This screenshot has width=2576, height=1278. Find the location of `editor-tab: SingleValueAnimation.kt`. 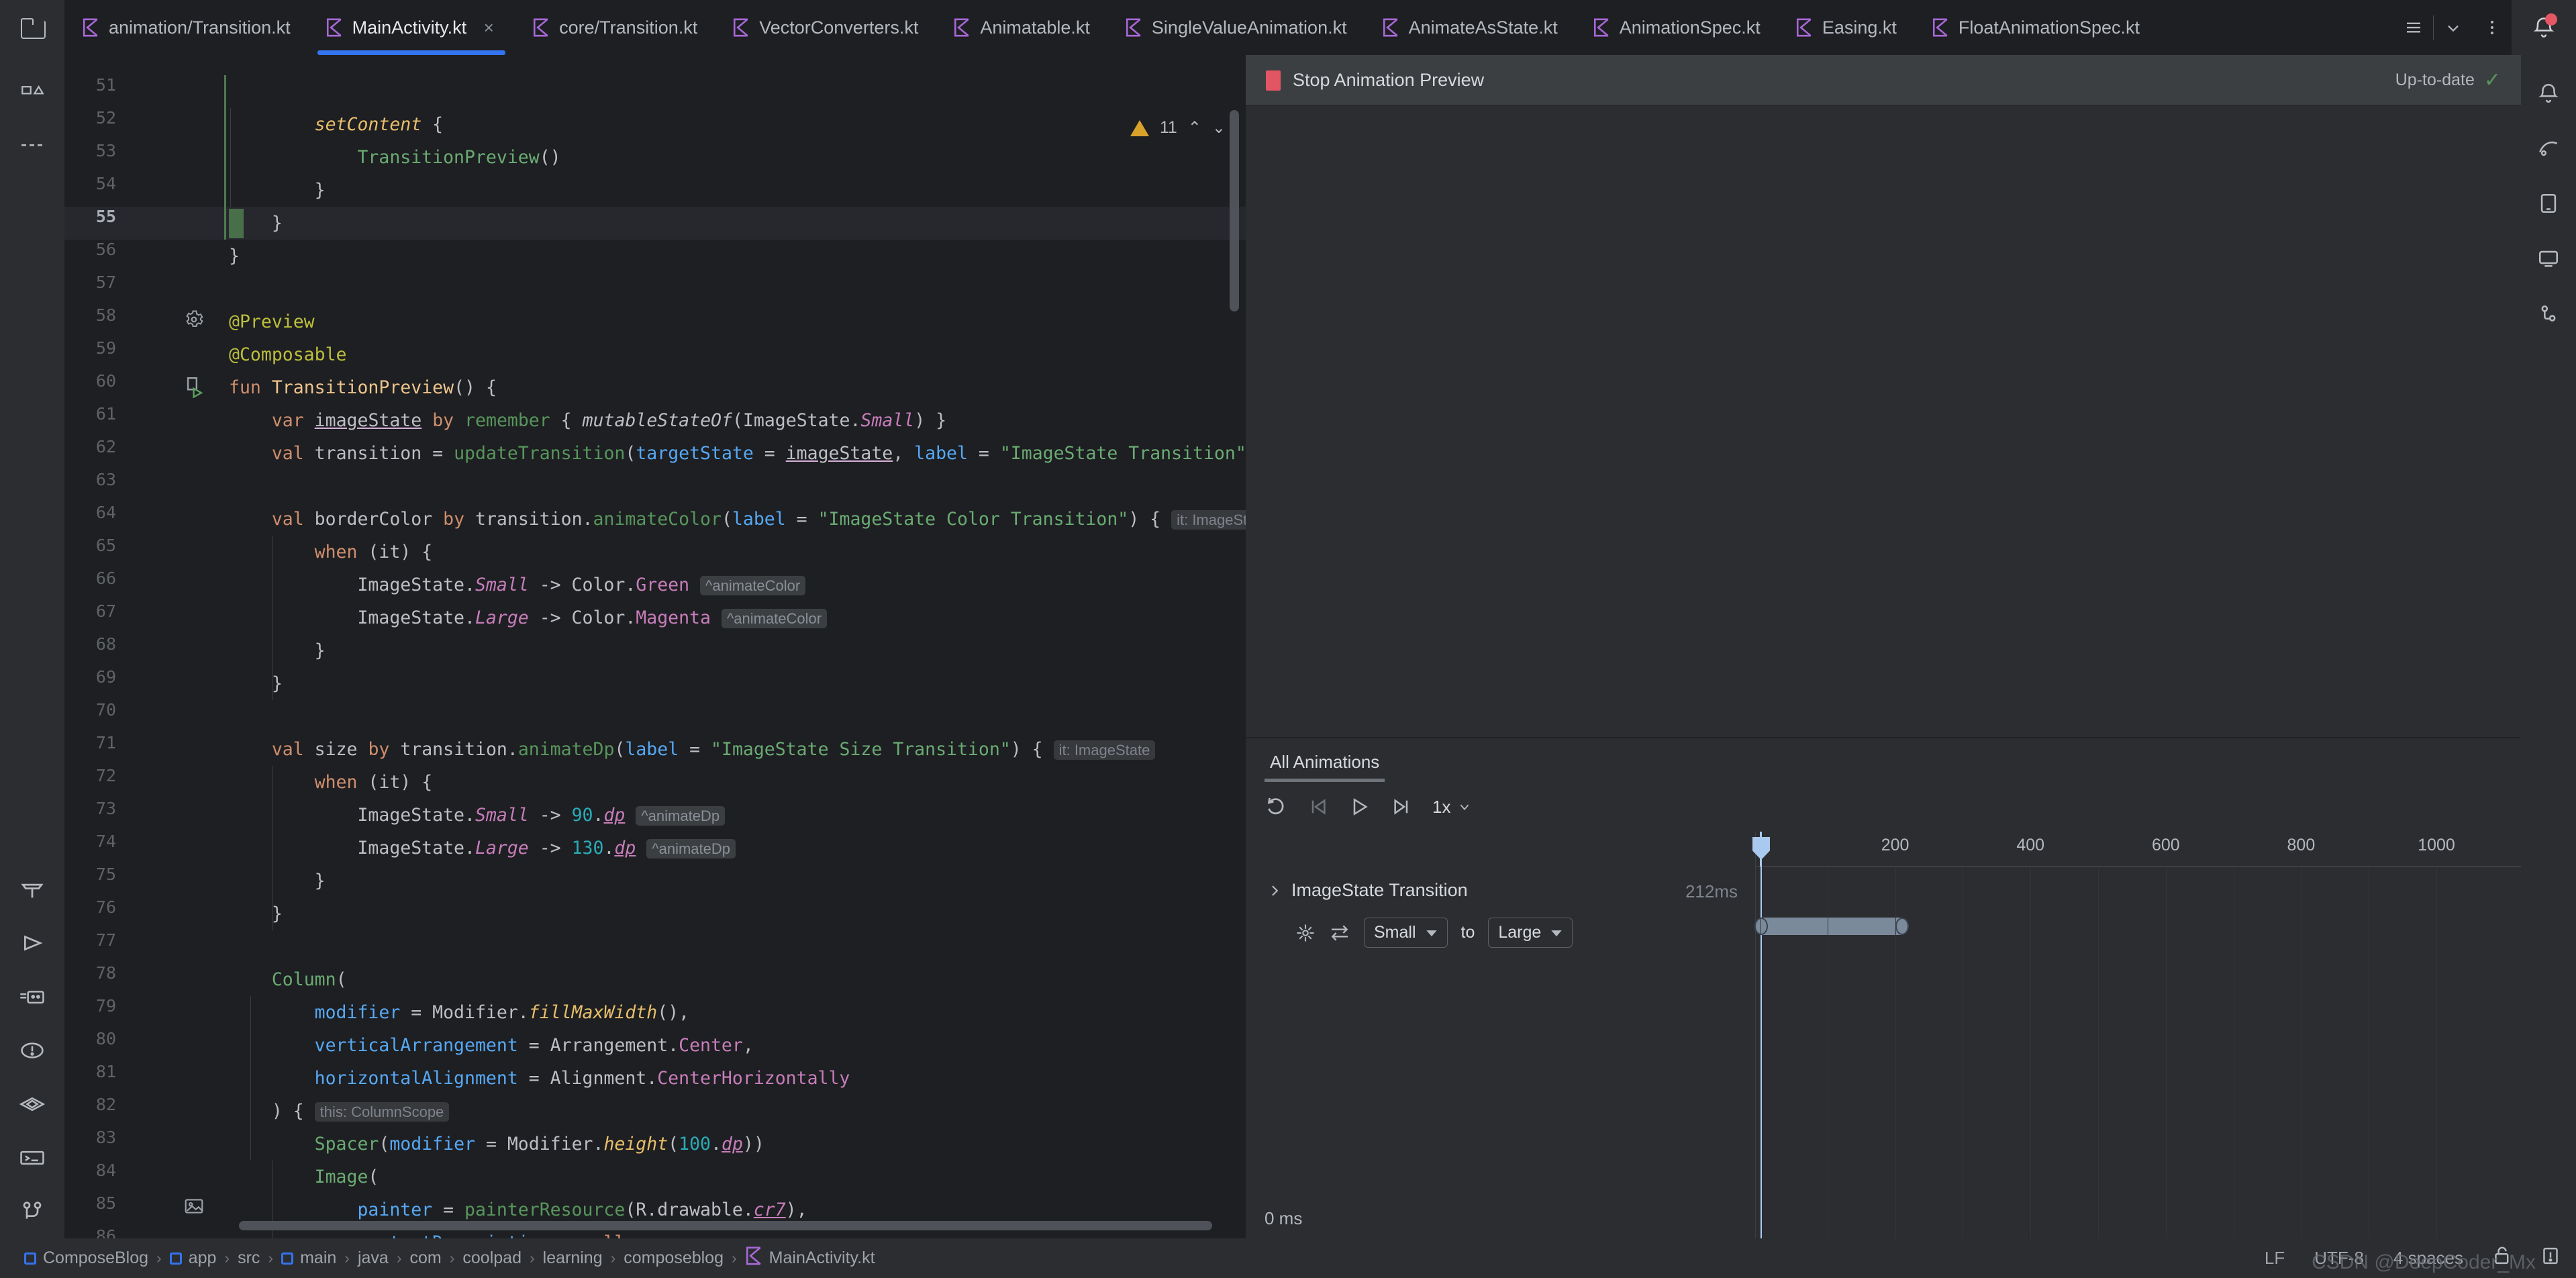

editor-tab: SingleValueAnimation.kt is located at coordinates (1236, 27).